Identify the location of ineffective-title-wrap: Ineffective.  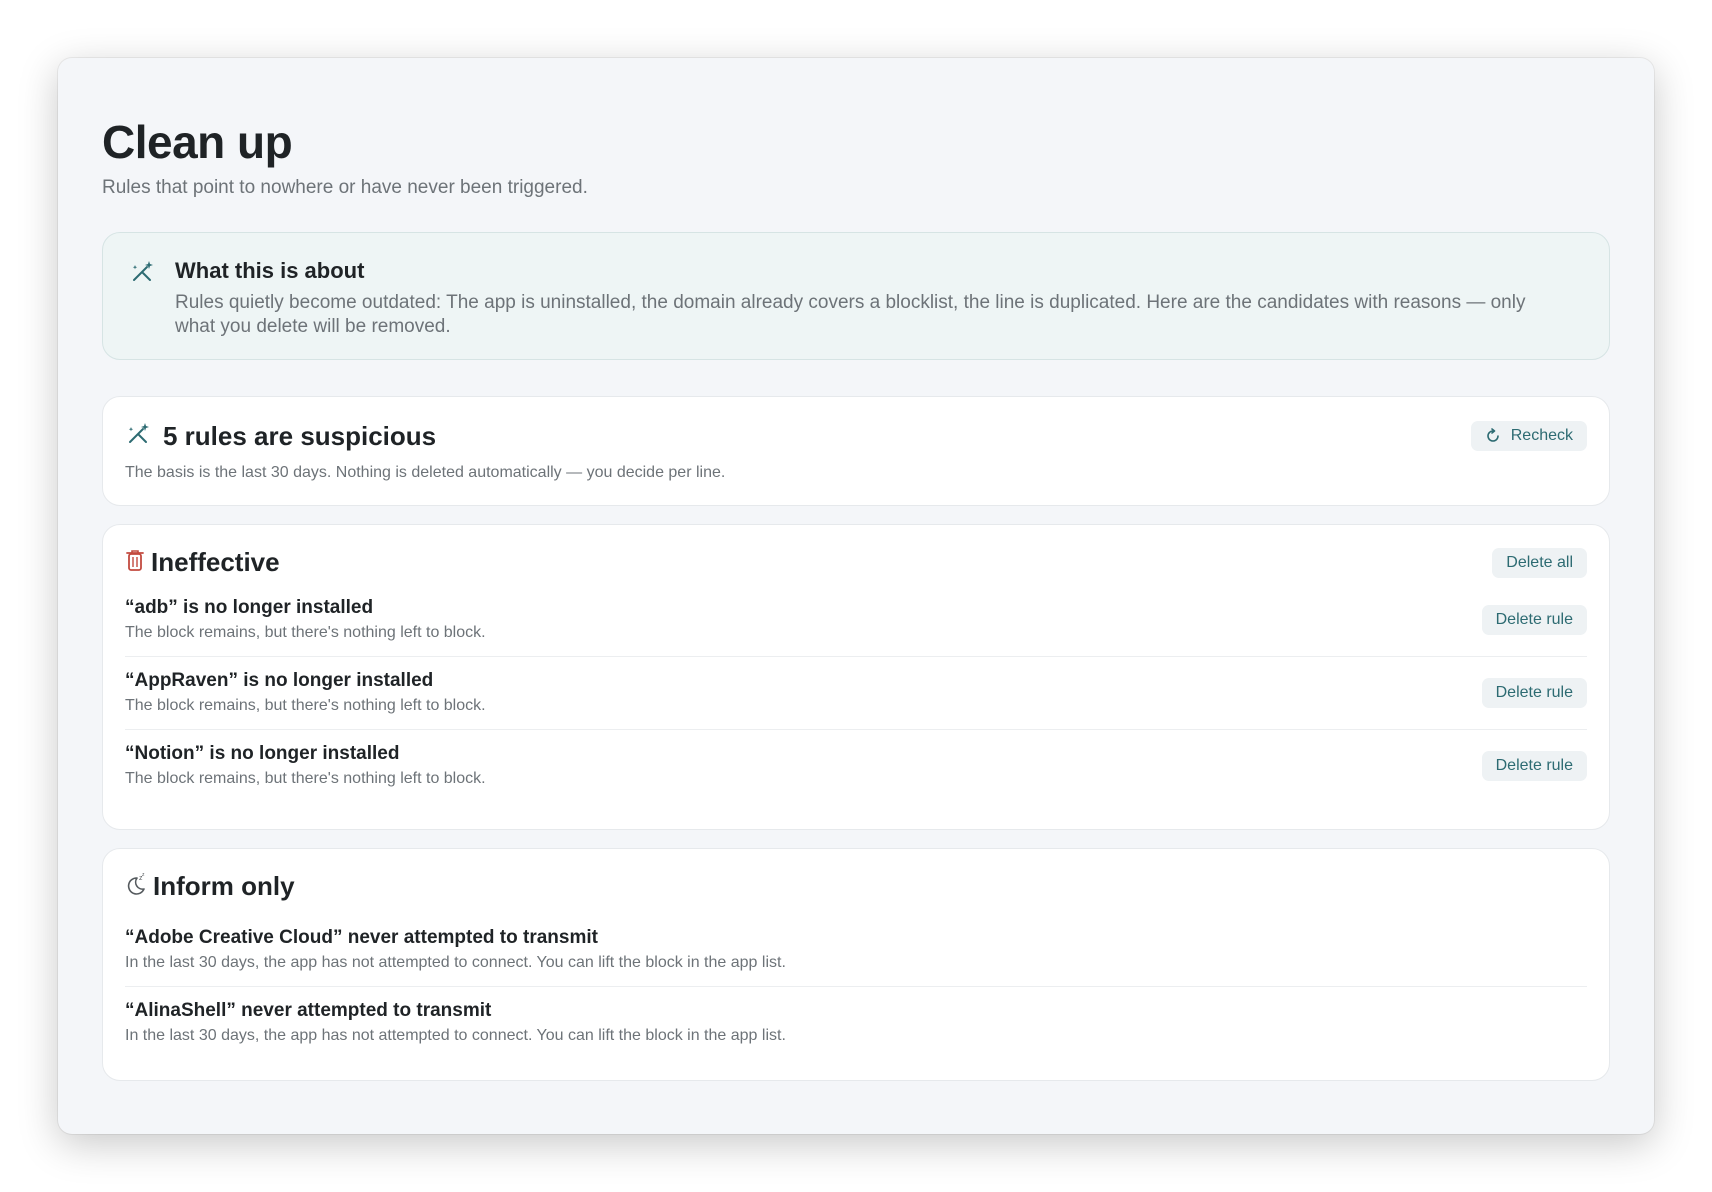
(202, 562).